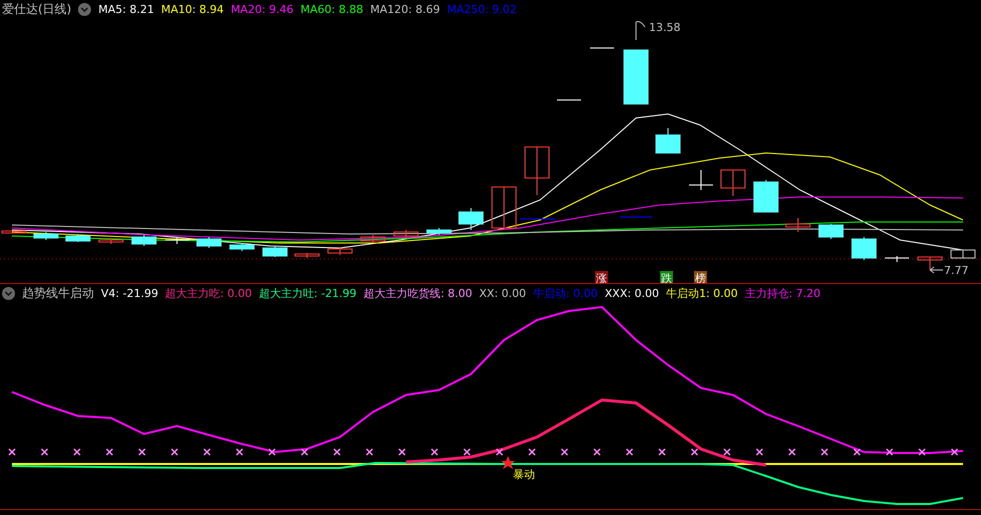  What do you see at coordinates (782, 293) in the screenshot?
I see `indicator-value: 主力持仓: 7.20` at bounding box center [782, 293].